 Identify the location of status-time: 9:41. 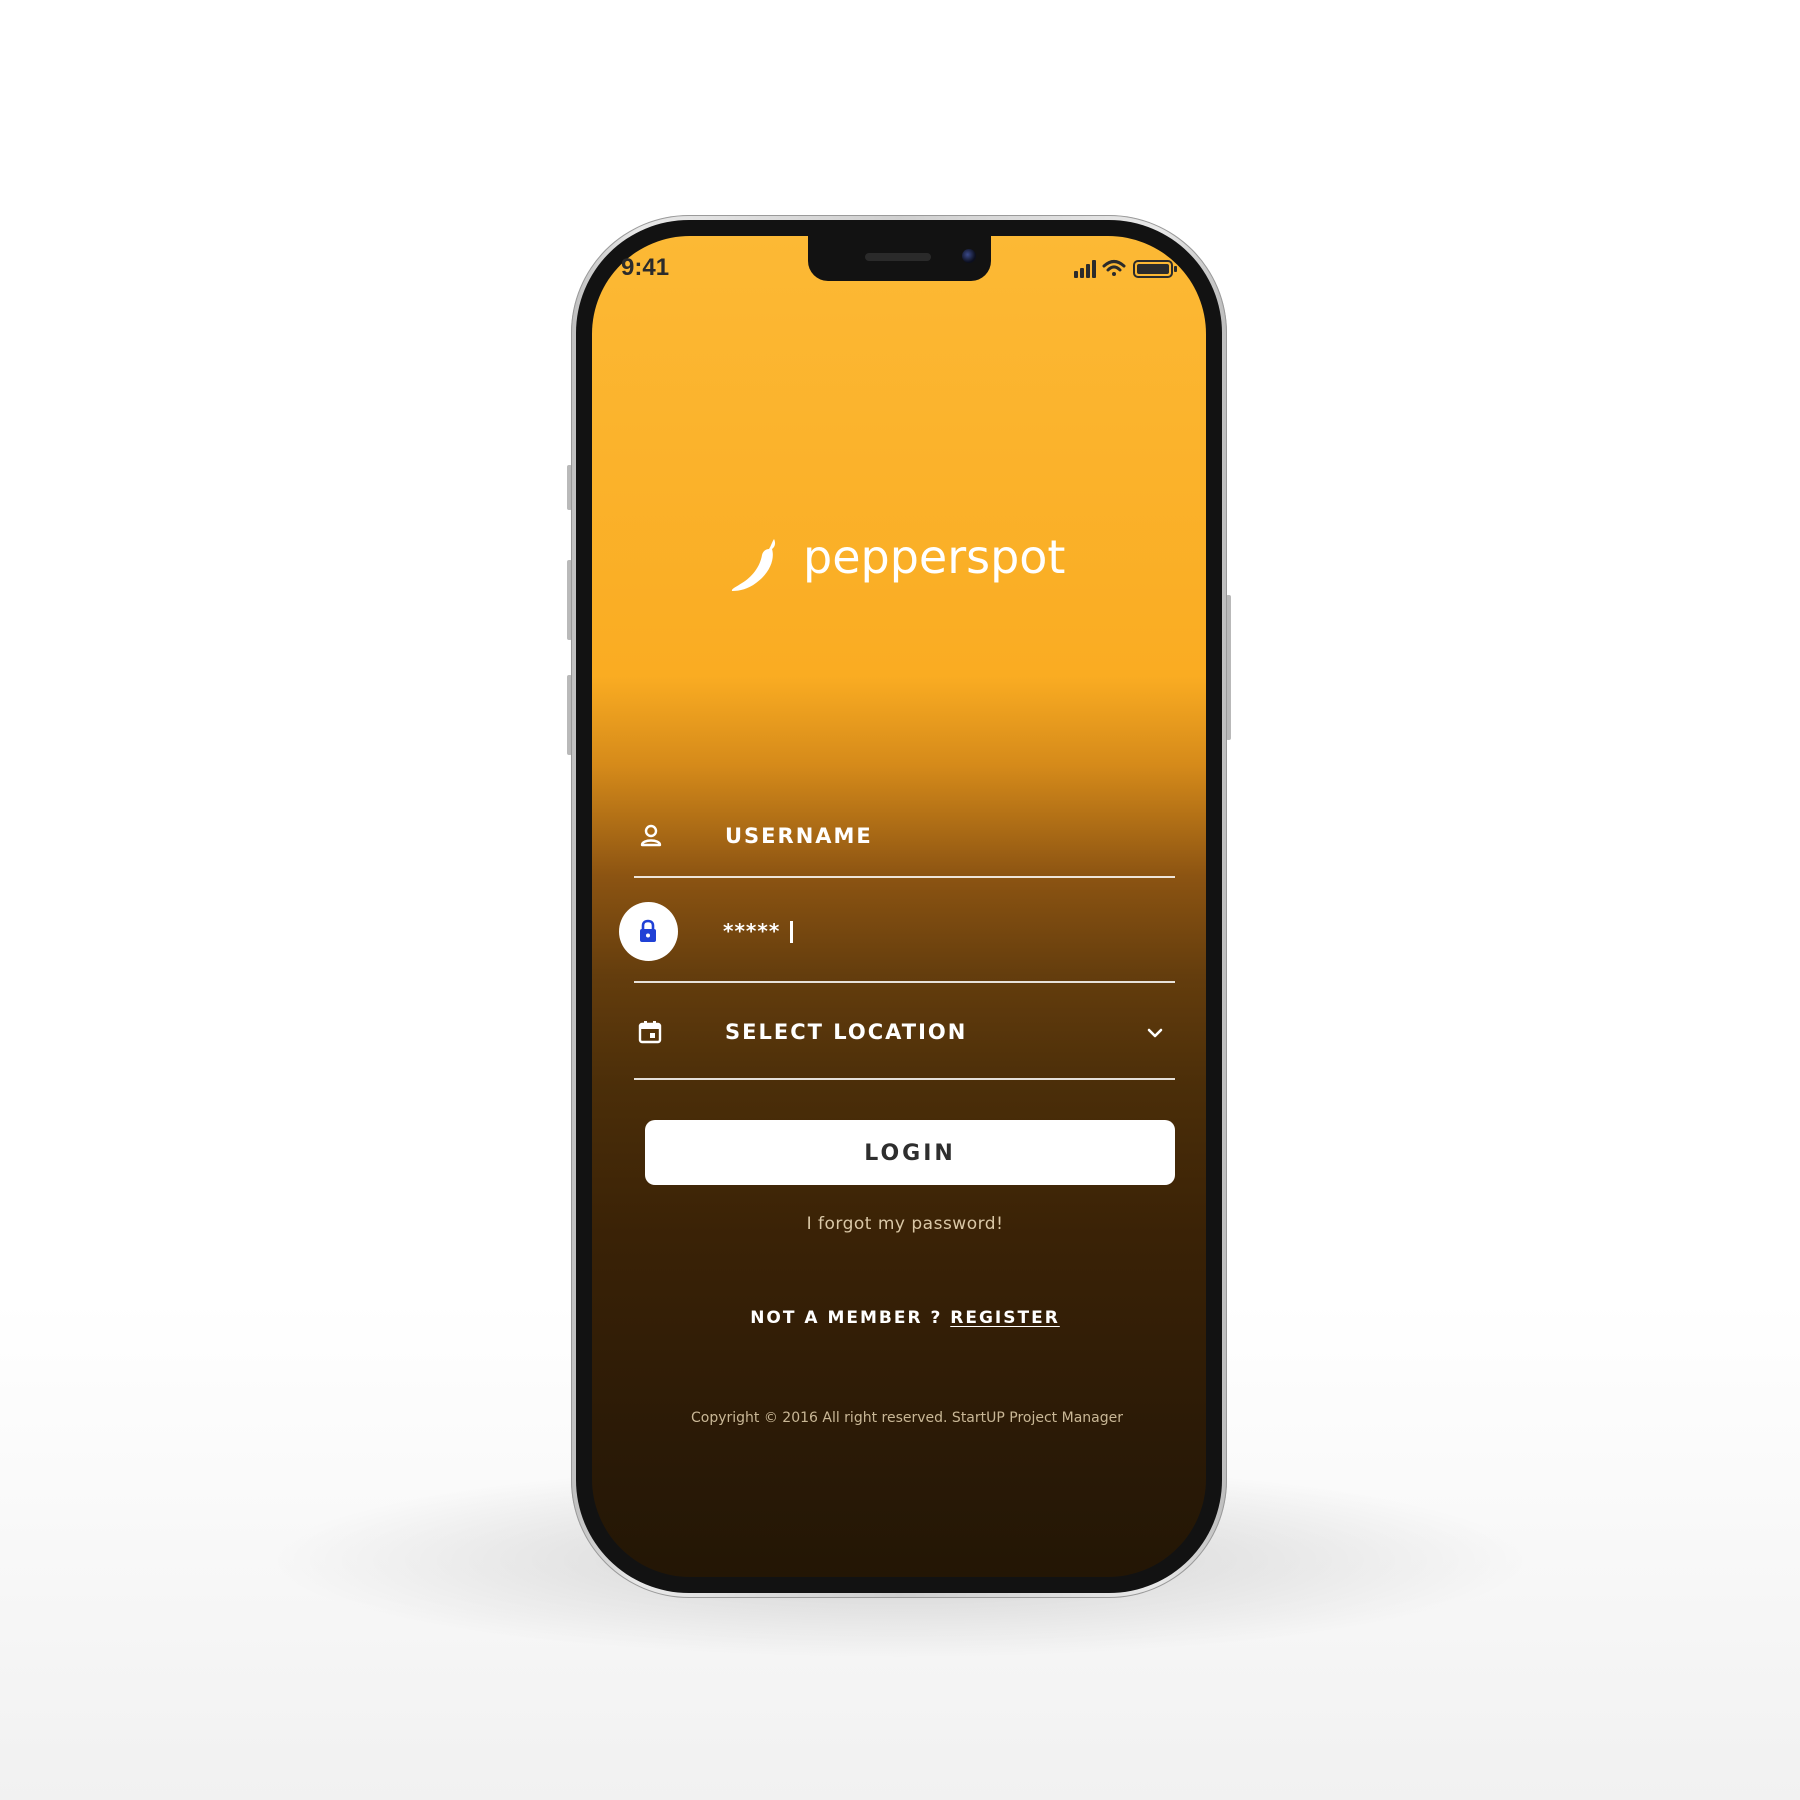
(645, 267).